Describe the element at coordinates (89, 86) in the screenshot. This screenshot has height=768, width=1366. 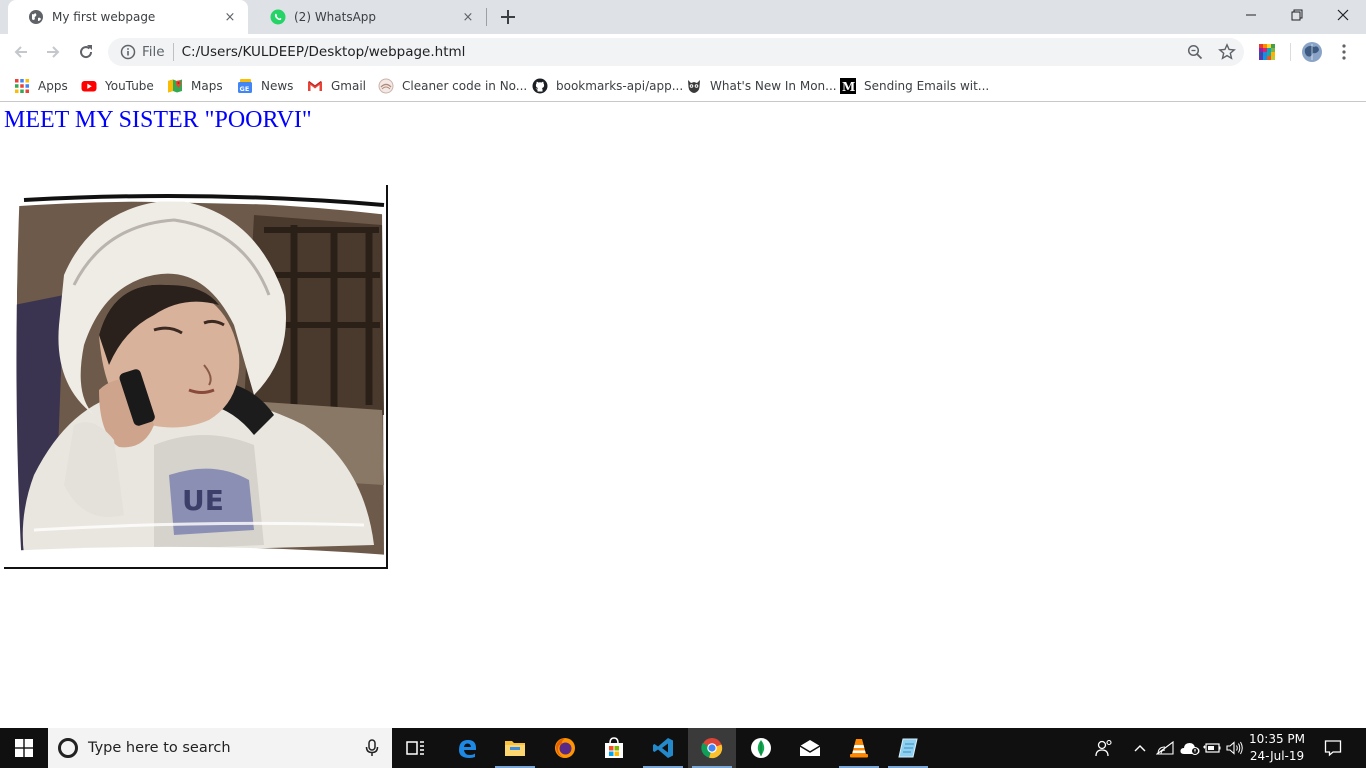
I see `youtube-icon` at that location.